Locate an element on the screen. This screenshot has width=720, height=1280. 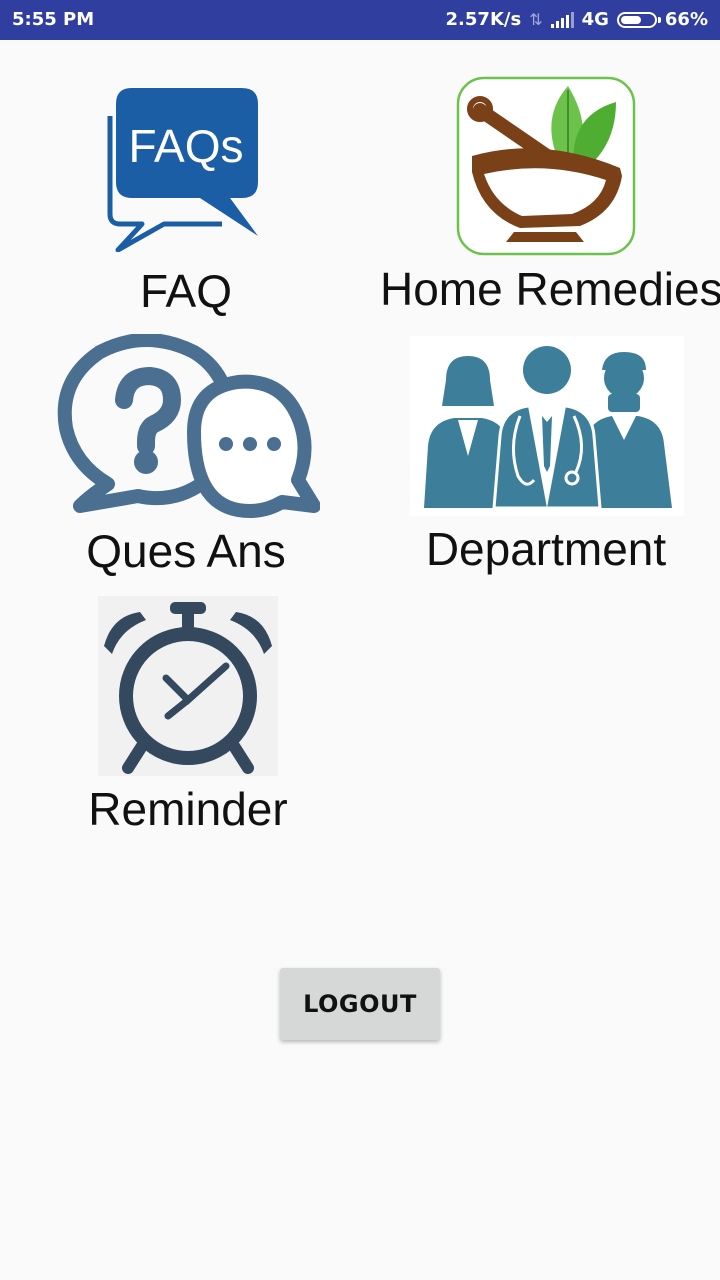
department-tile: Department is located at coordinates (550, 456).